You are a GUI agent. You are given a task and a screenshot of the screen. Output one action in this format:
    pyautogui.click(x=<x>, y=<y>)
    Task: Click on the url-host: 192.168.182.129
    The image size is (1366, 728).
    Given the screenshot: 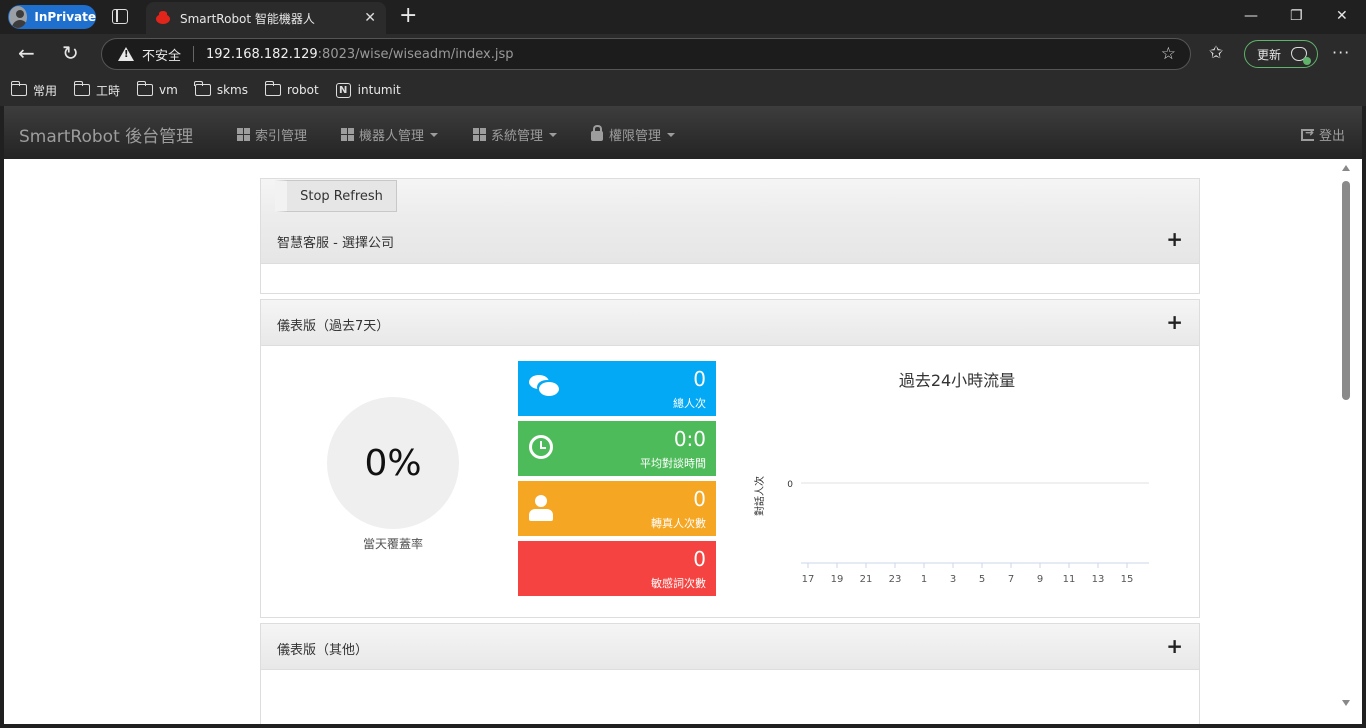 What is the action you would take?
    pyautogui.click(x=262, y=54)
    